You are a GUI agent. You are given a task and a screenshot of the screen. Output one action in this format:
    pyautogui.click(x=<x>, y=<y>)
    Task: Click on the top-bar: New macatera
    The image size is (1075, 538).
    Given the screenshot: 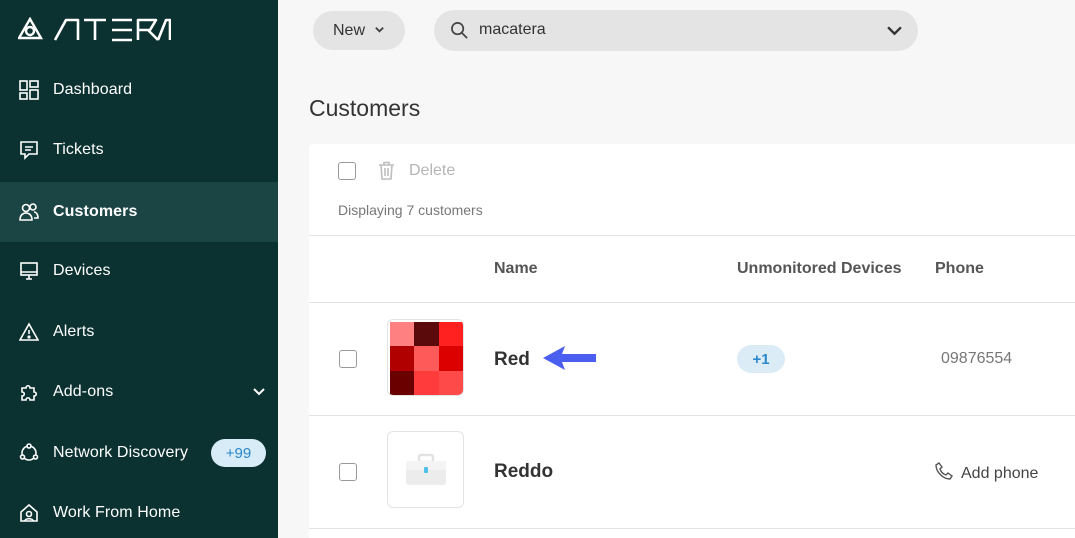 What is the action you would take?
    pyautogui.click(x=676, y=30)
    